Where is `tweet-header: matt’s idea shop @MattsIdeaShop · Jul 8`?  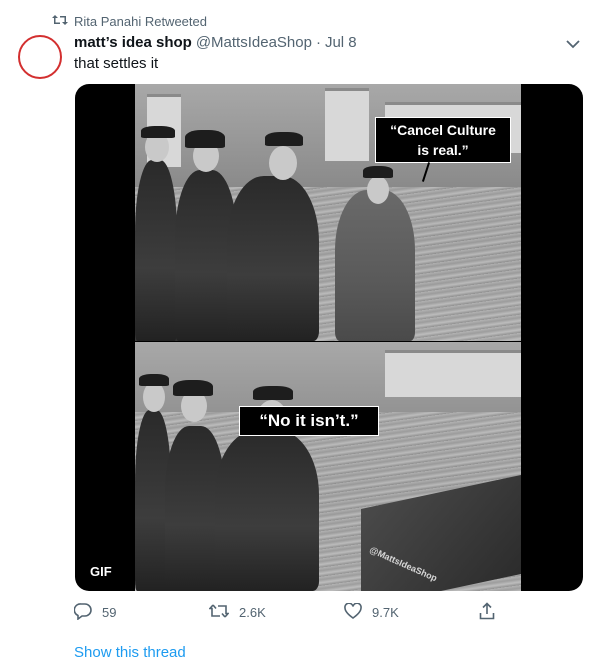
tweet-header: matt’s idea shop @MattsIdeaShop · Jul 8 is located at coordinates (316, 44).